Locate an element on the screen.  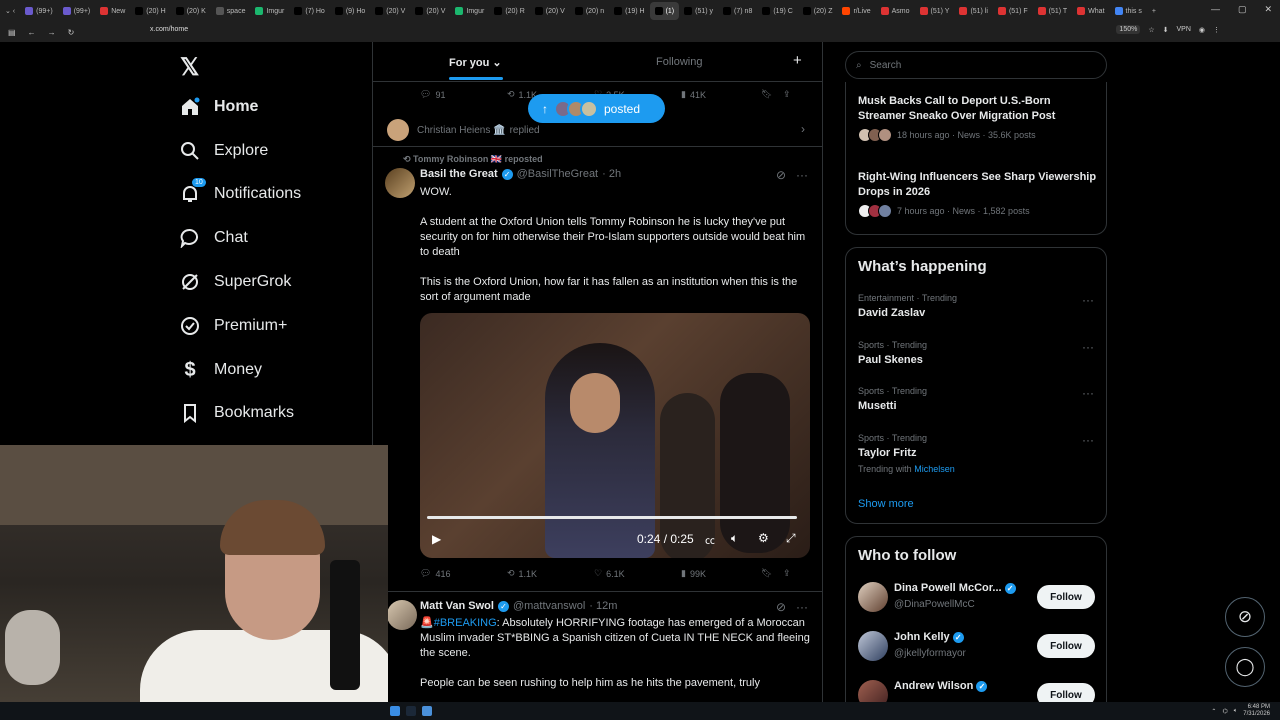
browser-tab: (7) Ho is located at coordinates (309, 11).